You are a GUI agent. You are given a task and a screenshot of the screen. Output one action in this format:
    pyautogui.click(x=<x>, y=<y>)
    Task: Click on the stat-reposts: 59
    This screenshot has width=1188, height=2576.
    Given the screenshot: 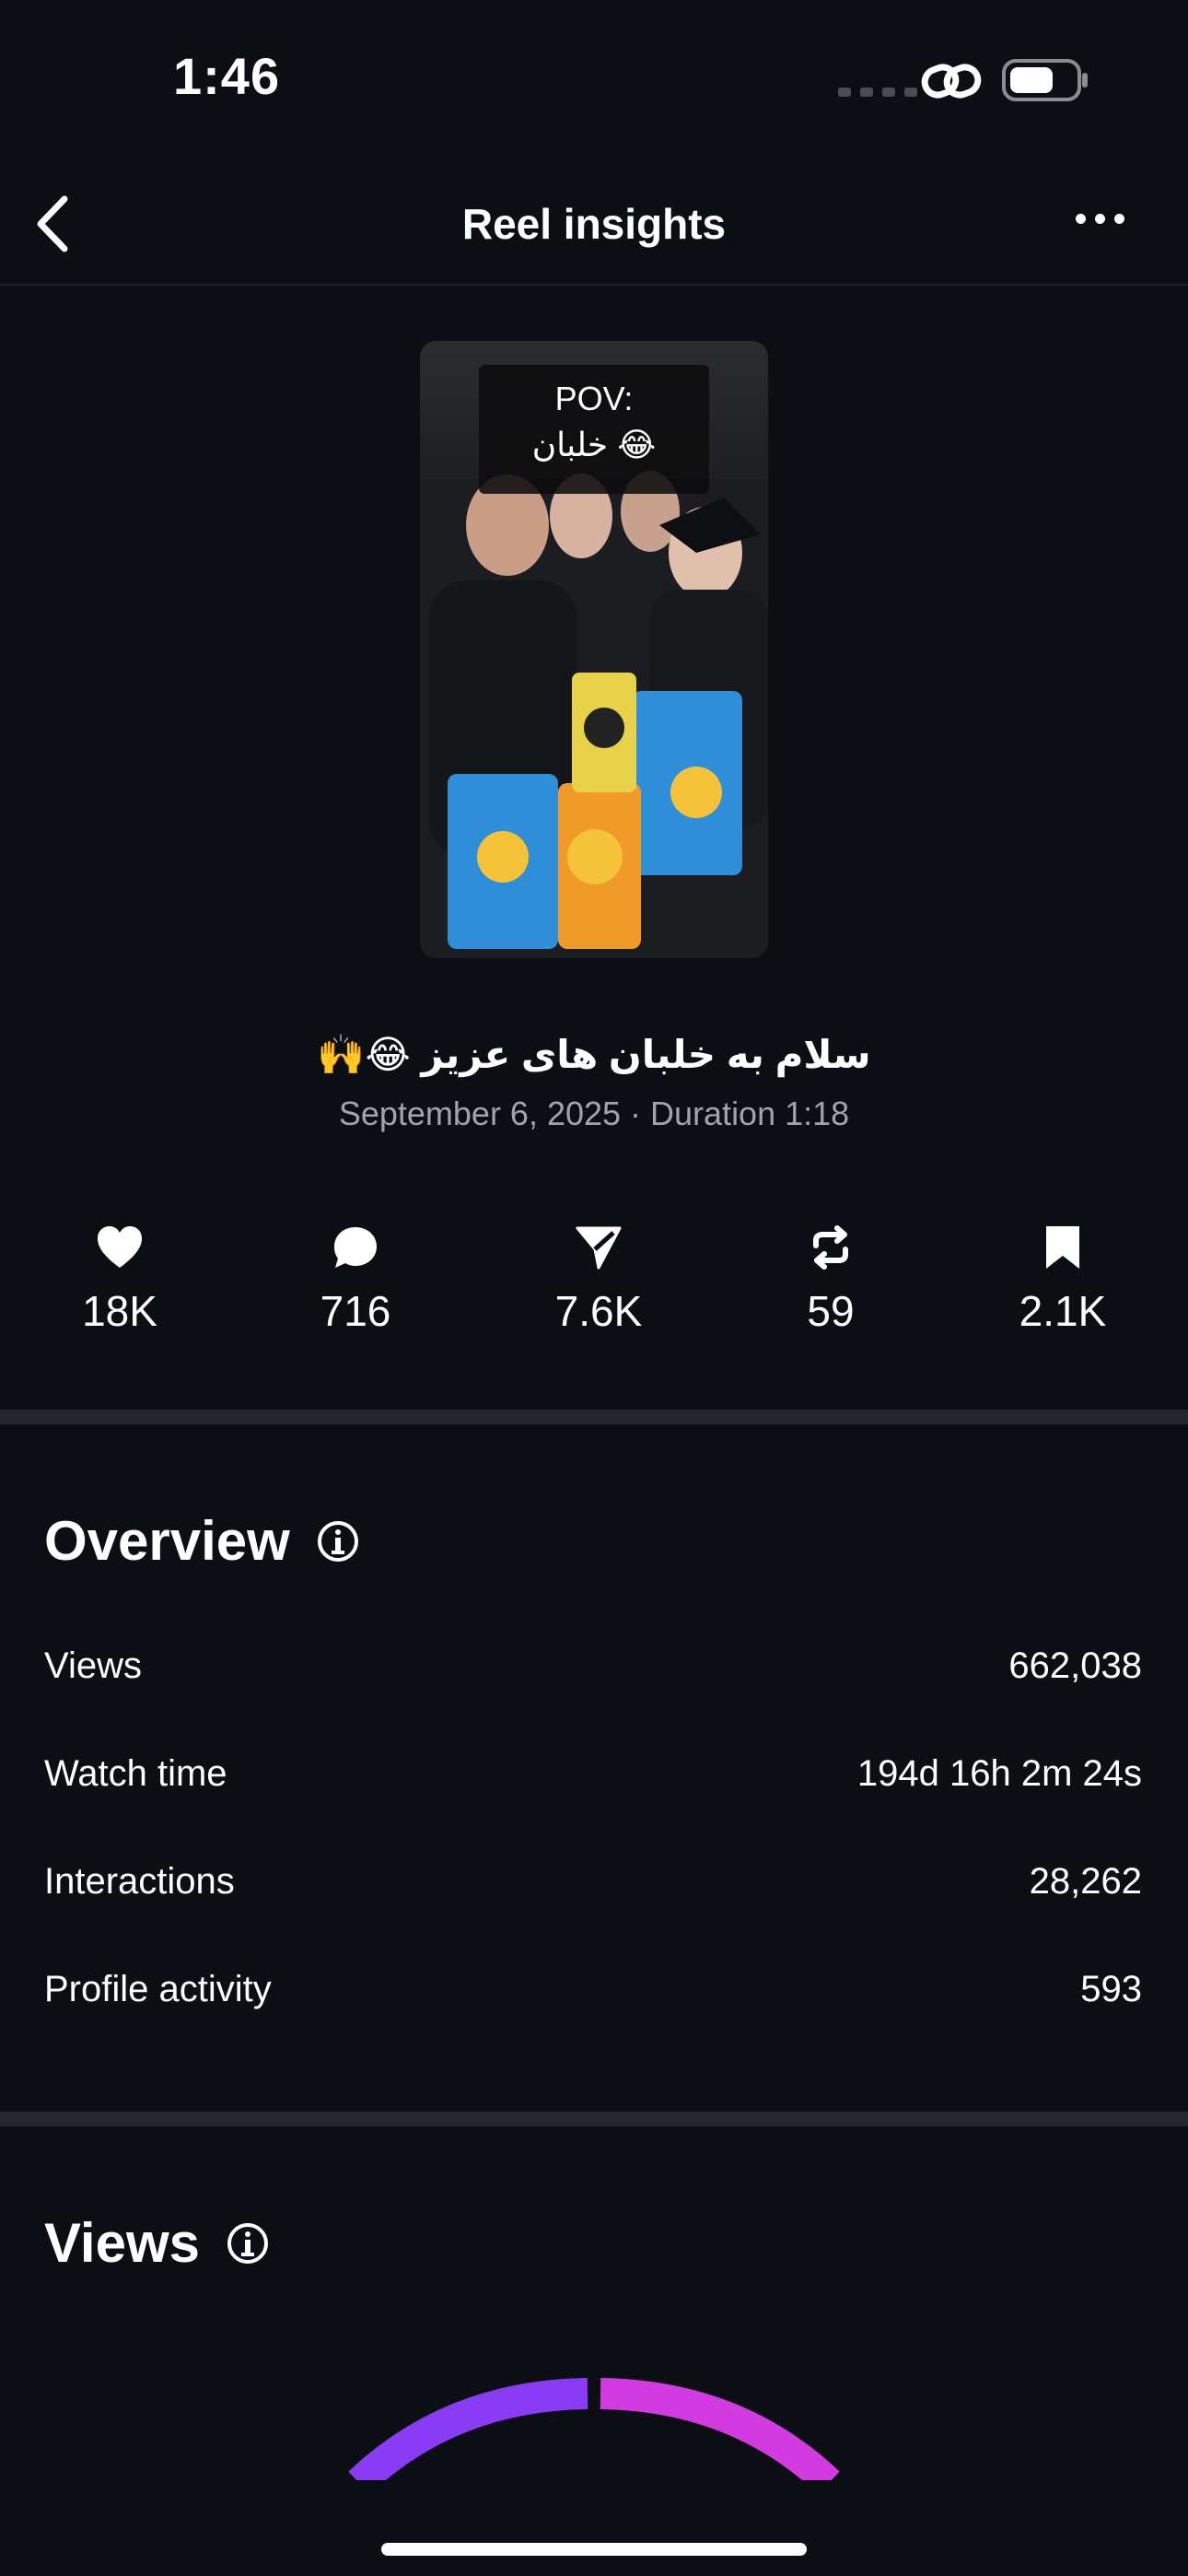 What is the action you would take?
    pyautogui.click(x=830, y=1280)
    